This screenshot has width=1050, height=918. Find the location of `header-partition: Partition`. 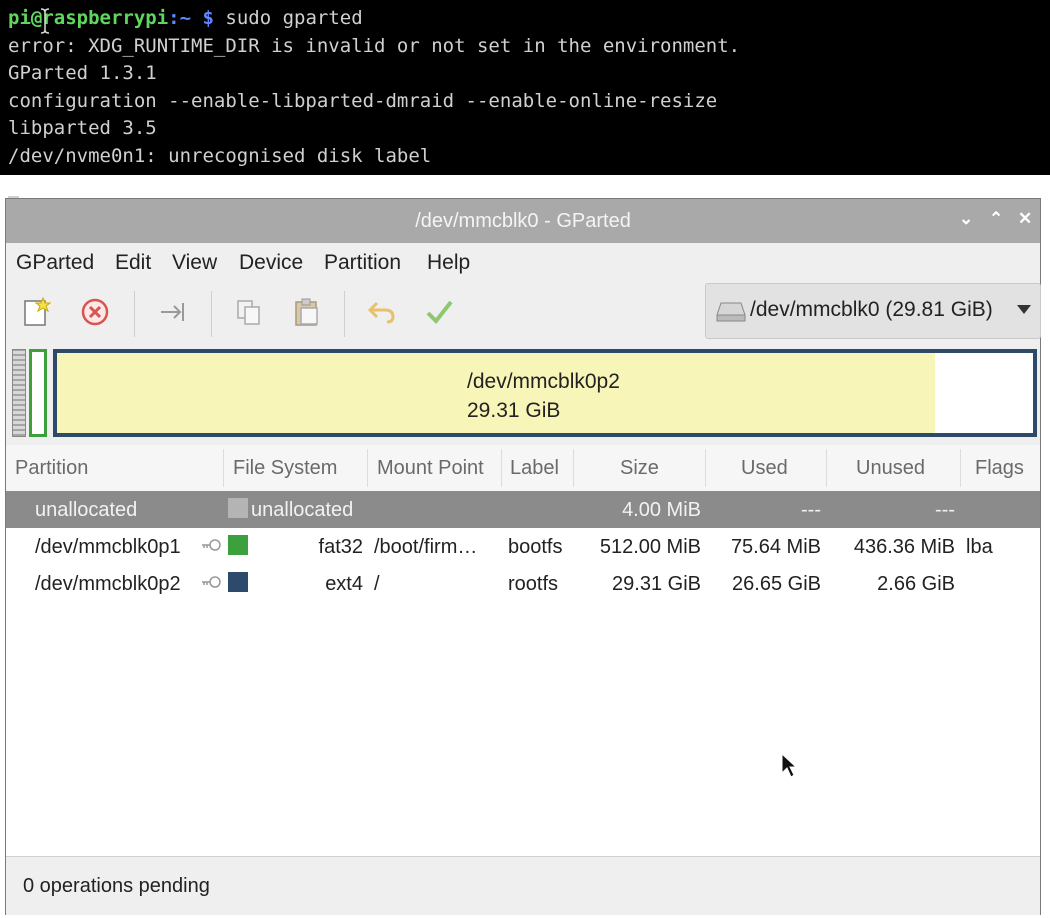

header-partition: Partition is located at coordinates (51, 468).